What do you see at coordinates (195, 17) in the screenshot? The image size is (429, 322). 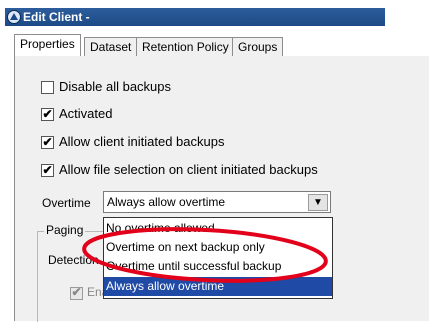 I see `title-bar: Edit Client -` at bounding box center [195, 17].